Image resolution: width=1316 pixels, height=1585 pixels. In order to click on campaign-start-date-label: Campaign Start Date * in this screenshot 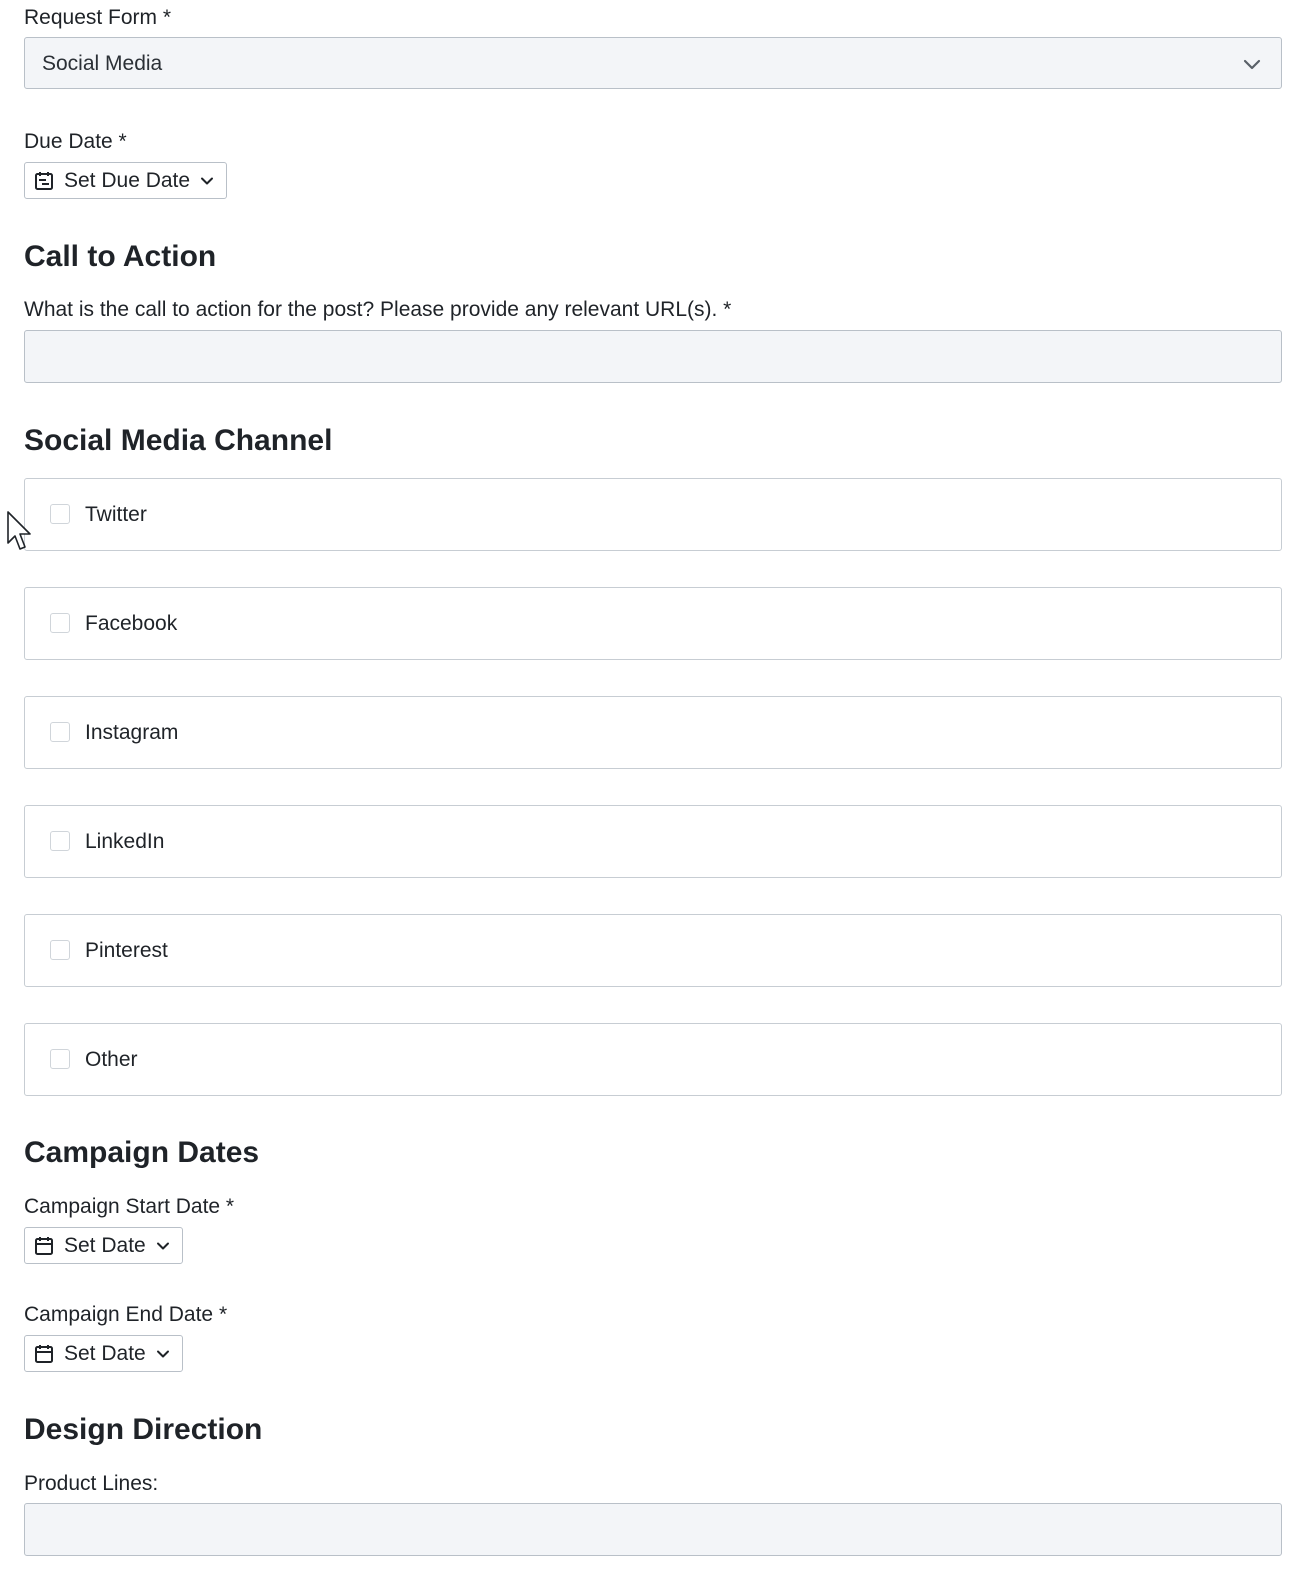, I will do `click(129, 1206)`.